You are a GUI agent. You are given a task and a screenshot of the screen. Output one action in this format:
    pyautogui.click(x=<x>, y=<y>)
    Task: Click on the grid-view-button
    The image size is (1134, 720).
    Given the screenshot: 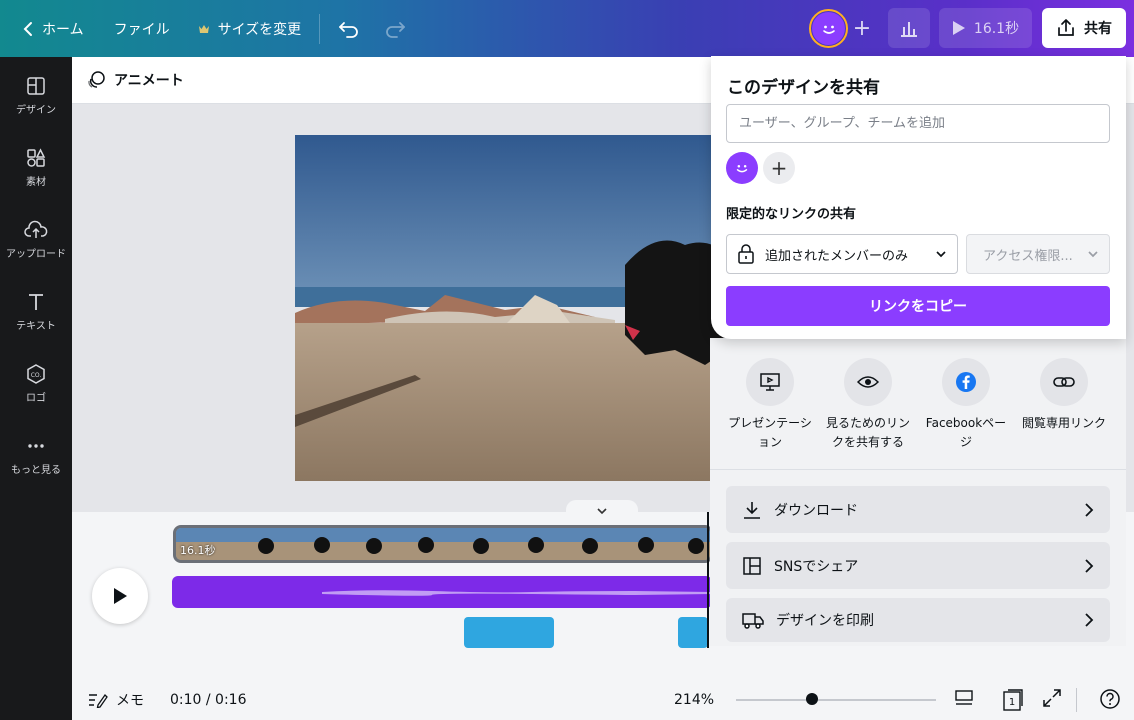 What is the action you would take?
    pyautogui.click(x=965, y=699)
    